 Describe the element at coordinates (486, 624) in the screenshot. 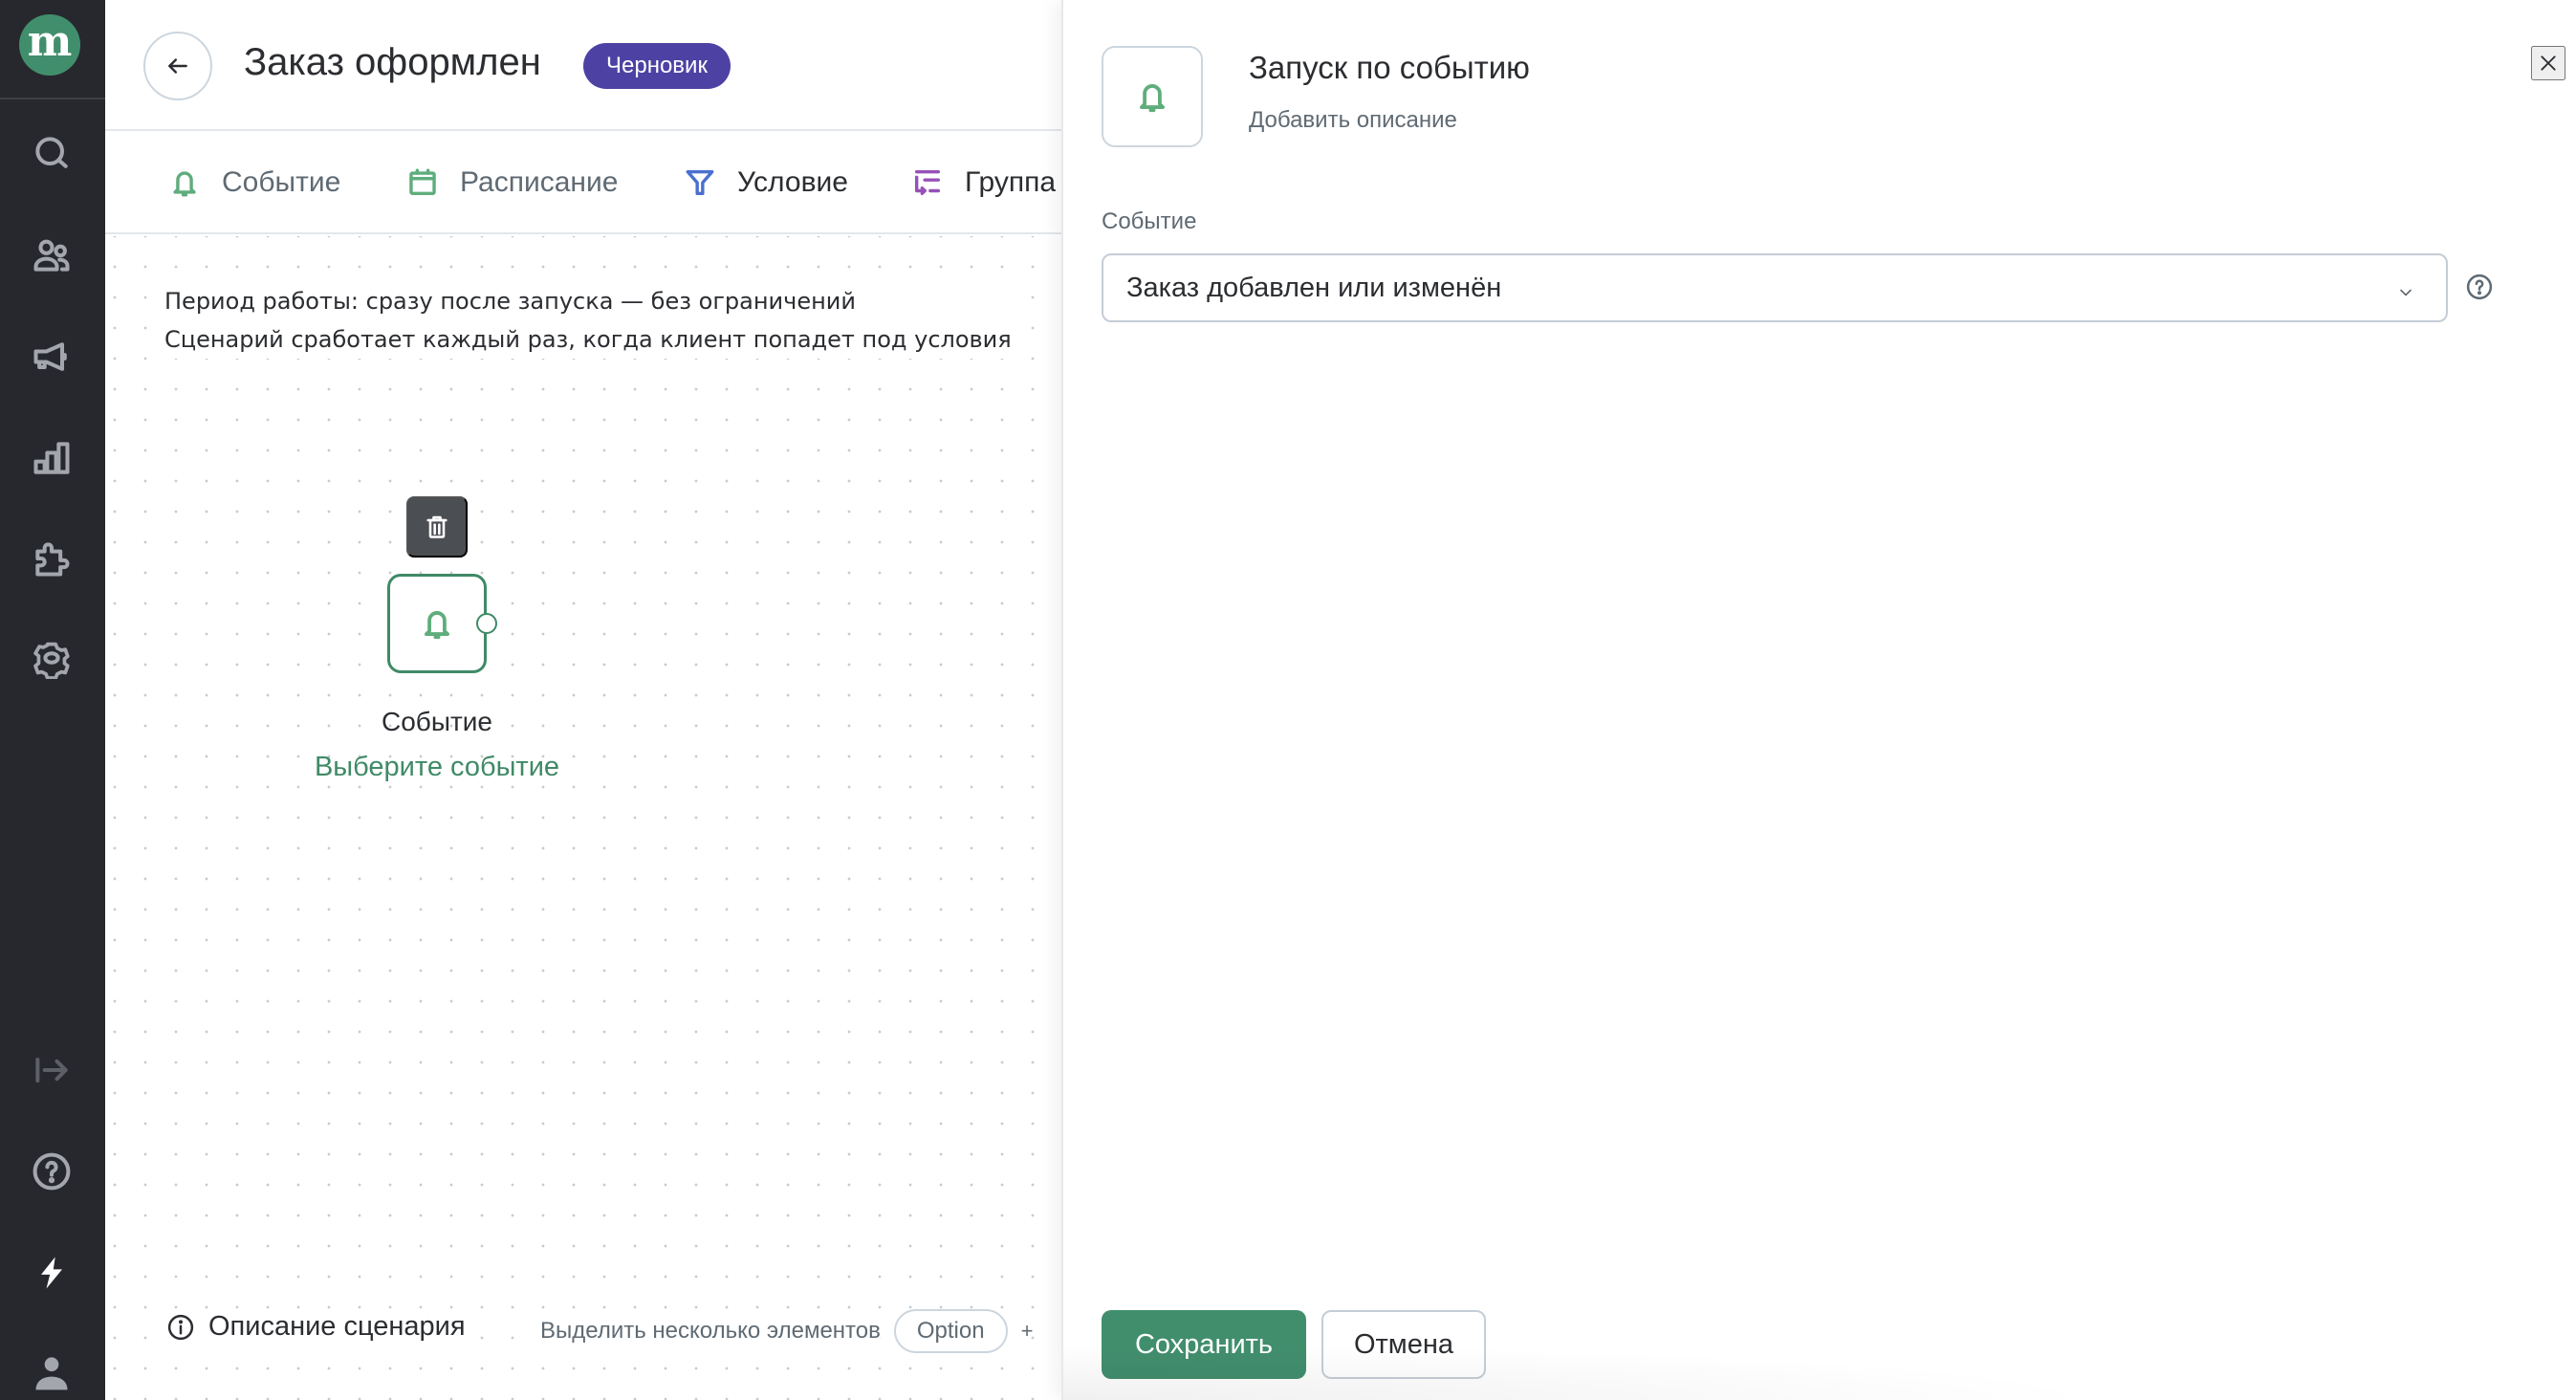

I see `node-output-port` at that location.